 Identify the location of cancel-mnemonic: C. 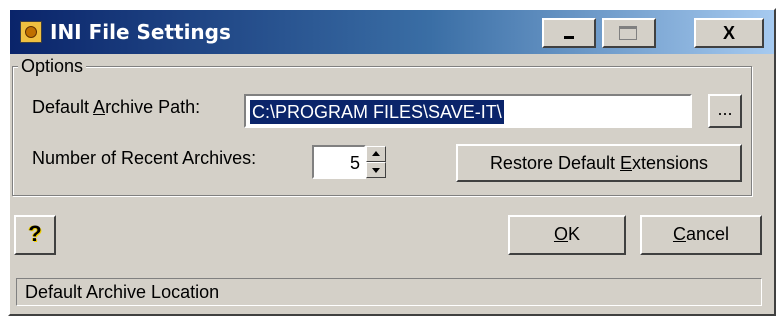
(679, 234).